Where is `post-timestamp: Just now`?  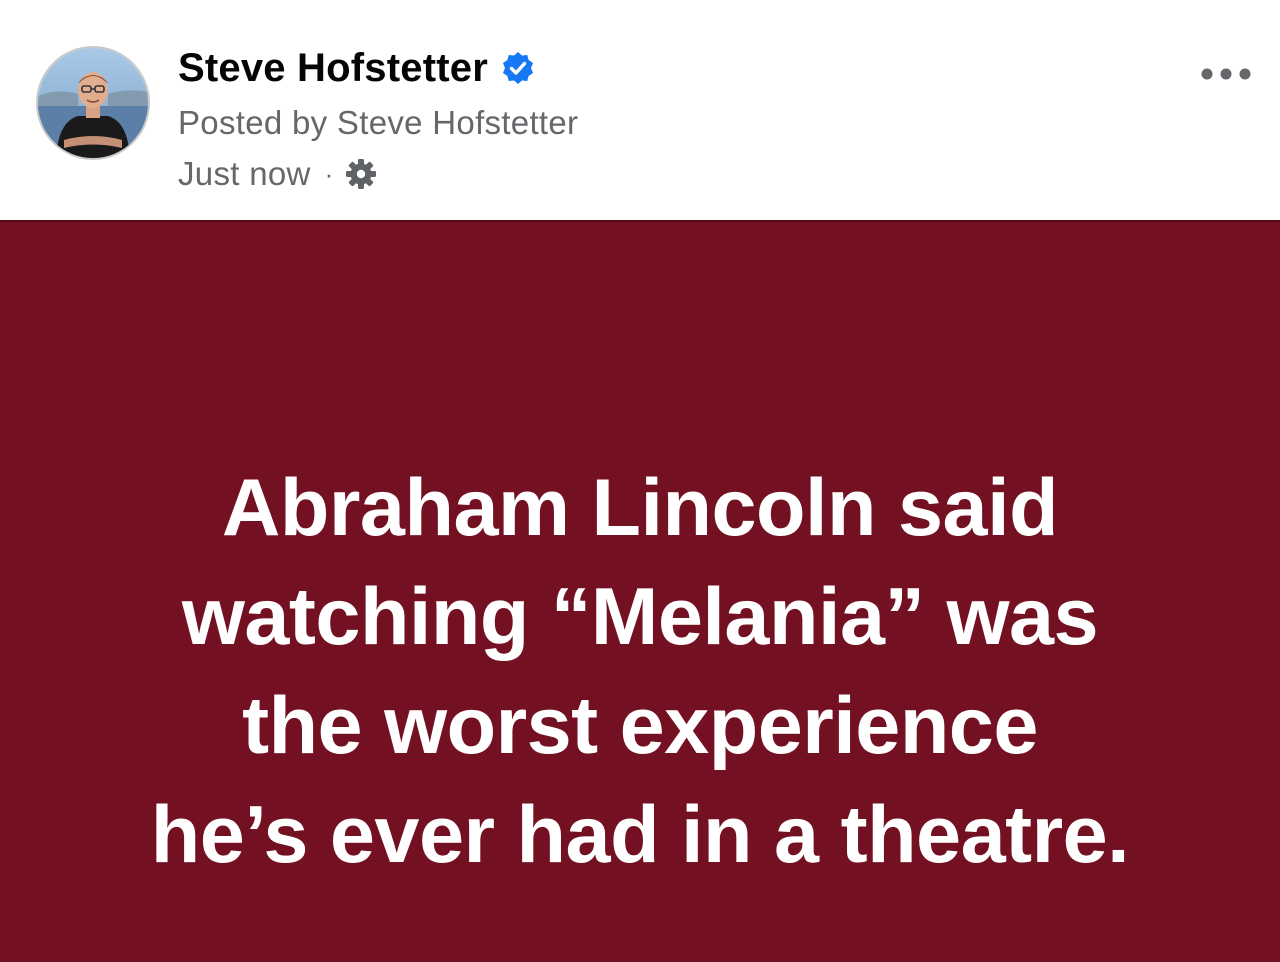
post-timestamp: Just now is located at coordinates (244, 174).